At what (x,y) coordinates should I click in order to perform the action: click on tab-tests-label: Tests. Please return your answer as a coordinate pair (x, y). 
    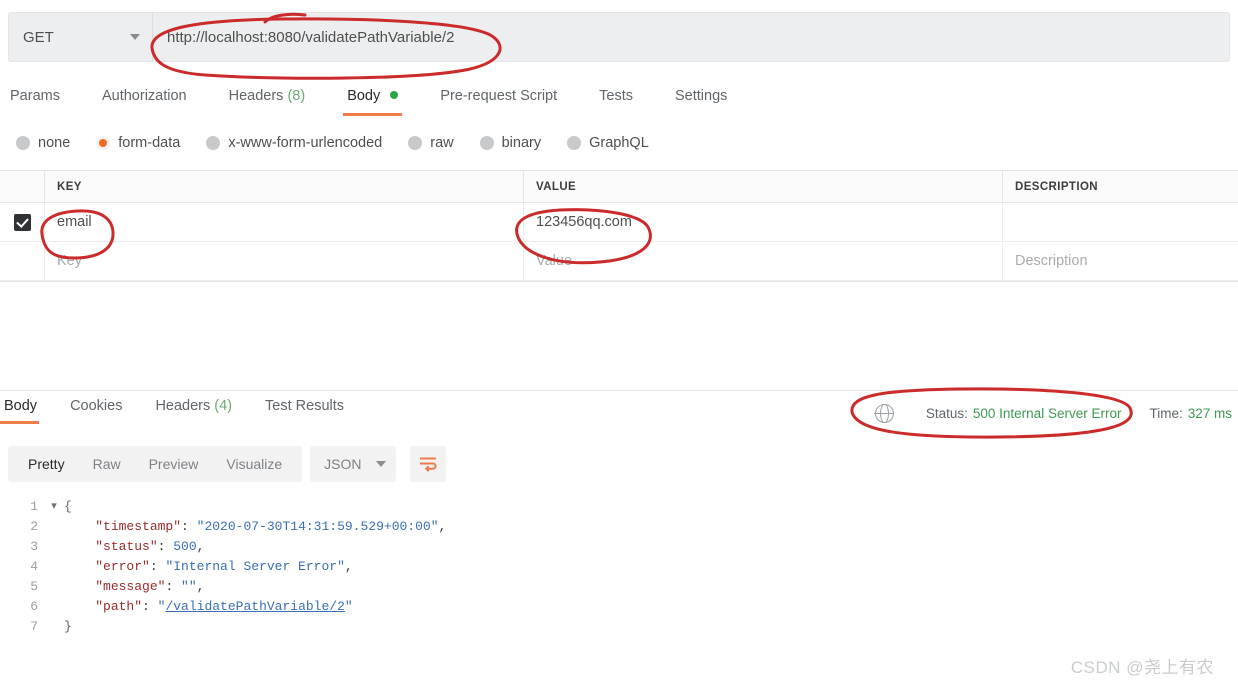
    Looking at the image, I should click on (616, 96).